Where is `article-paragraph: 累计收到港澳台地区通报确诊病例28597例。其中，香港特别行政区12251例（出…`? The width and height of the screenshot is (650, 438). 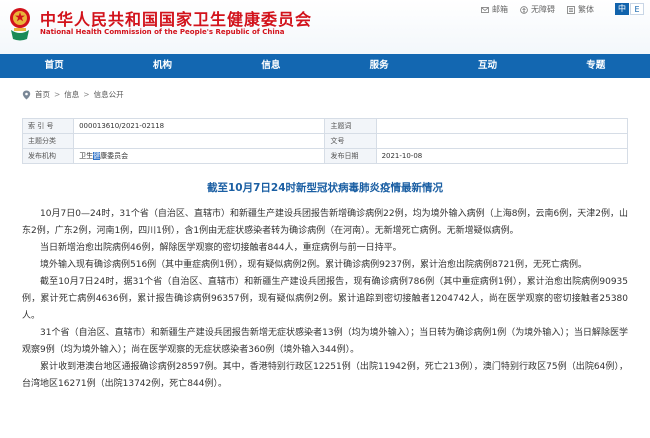 article-paragraph: 累计收到港澳台地区通报确诊病例28597例。其中，香港特别行政区12251例（出… is located at coordinates (325, 375).